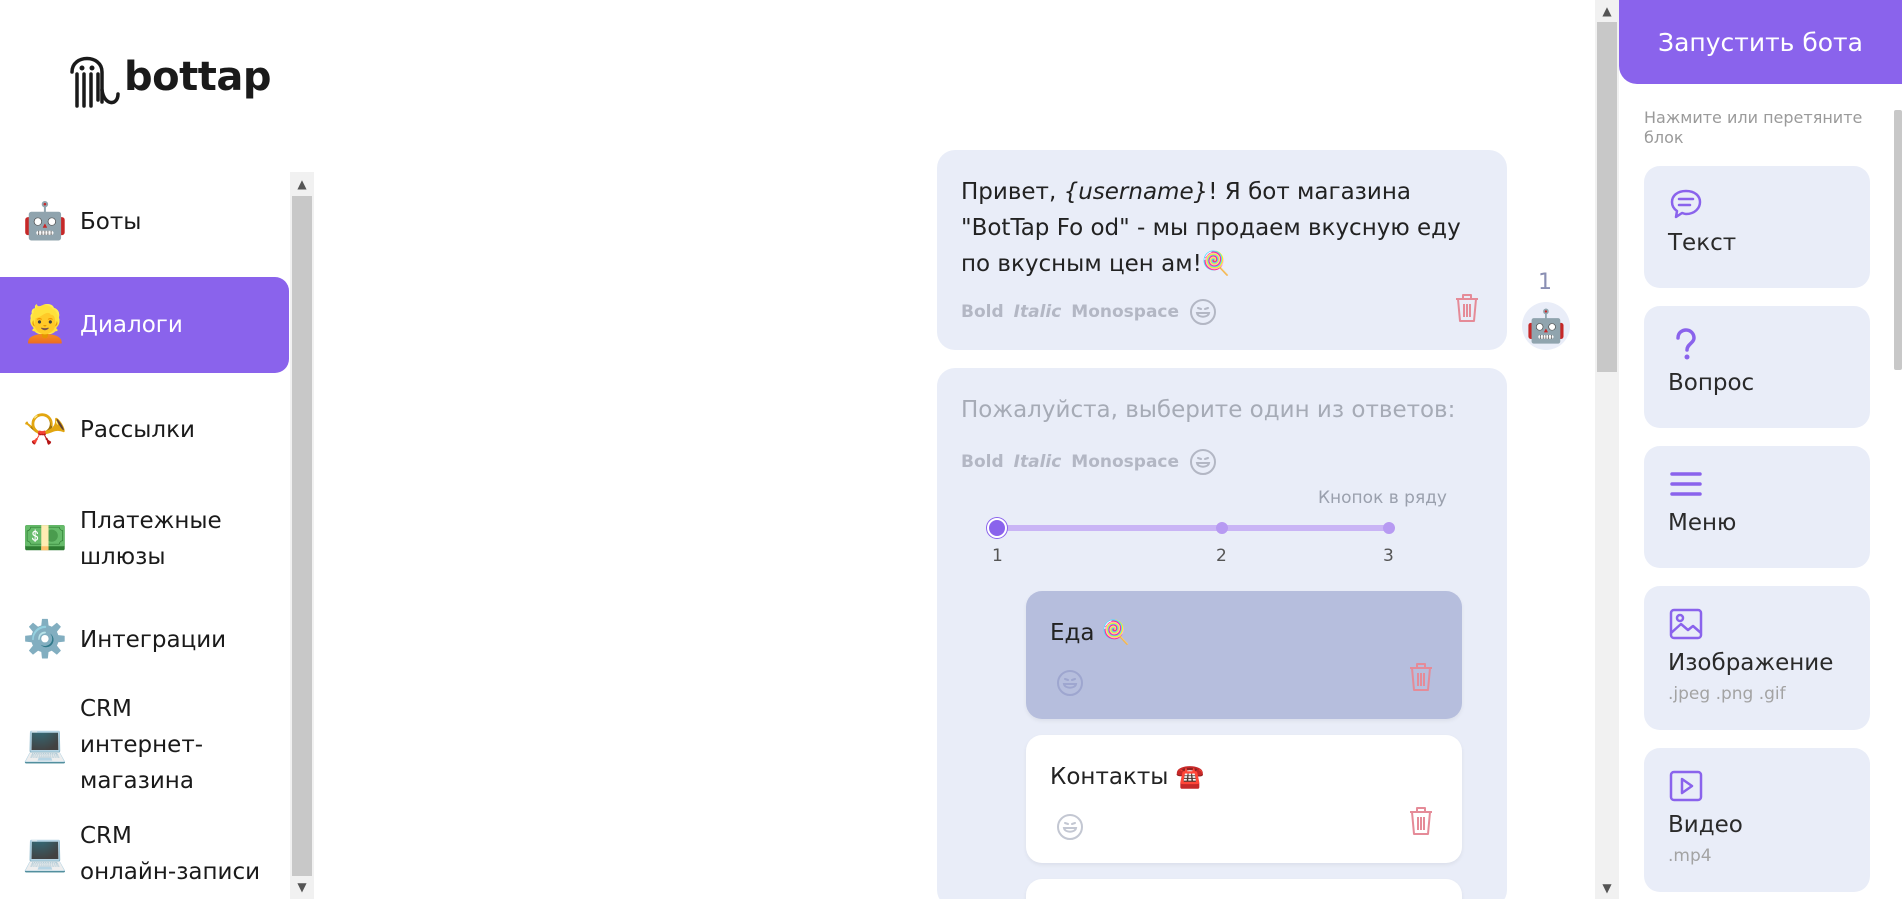  What do you see at coordinates (1244, 889) in the screenshot?
I see `answer-button` at bounding box center [1244, 889].